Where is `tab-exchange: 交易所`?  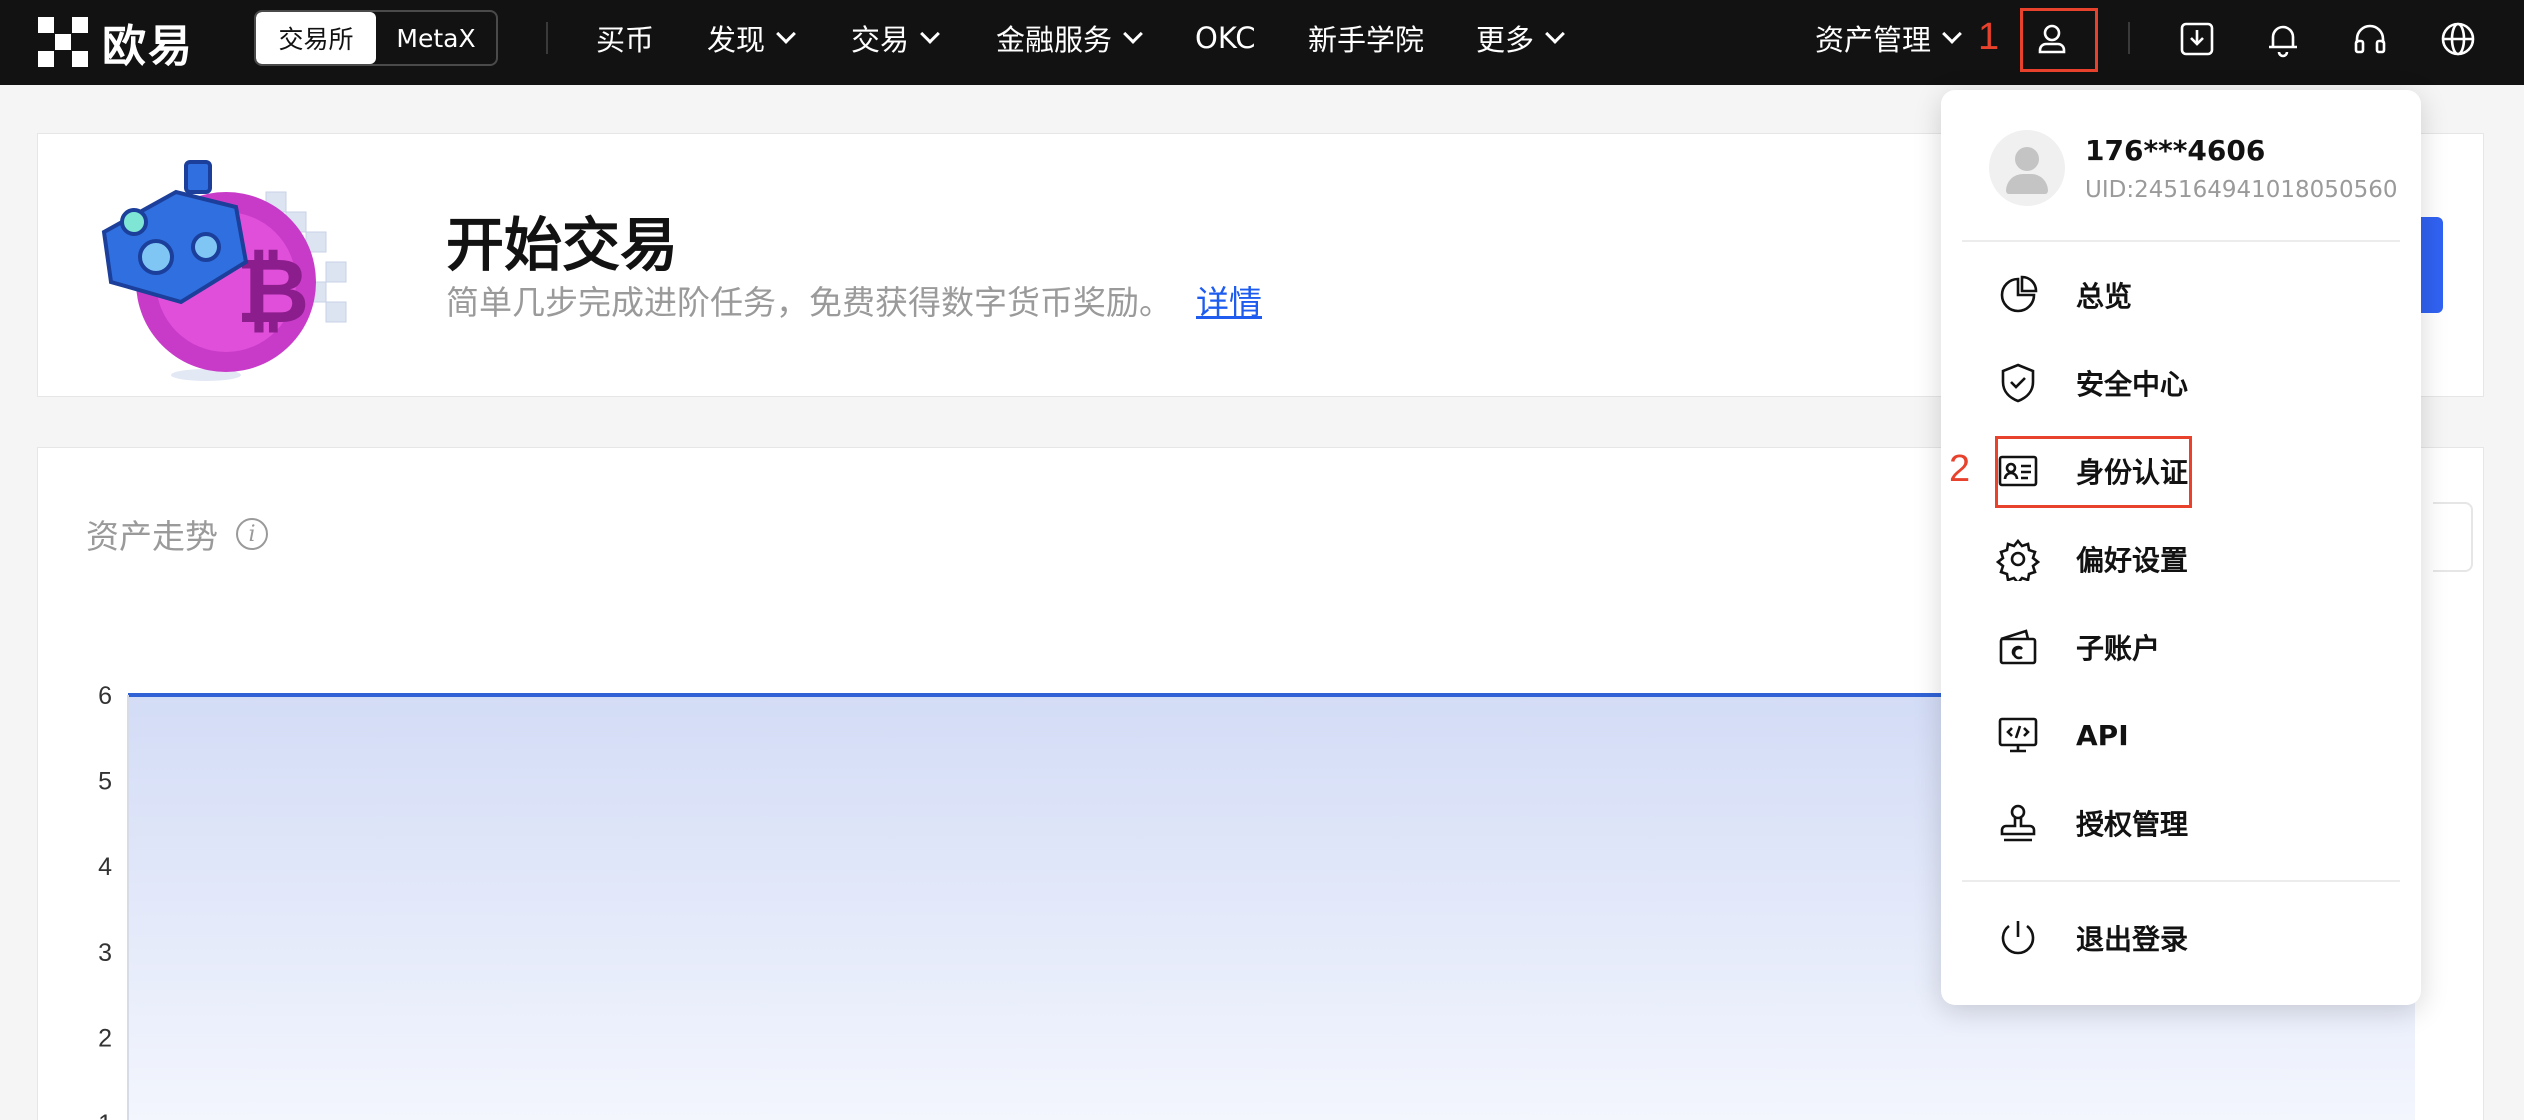 tab-exchange: 交易所 is located at coordinates (316, 38).